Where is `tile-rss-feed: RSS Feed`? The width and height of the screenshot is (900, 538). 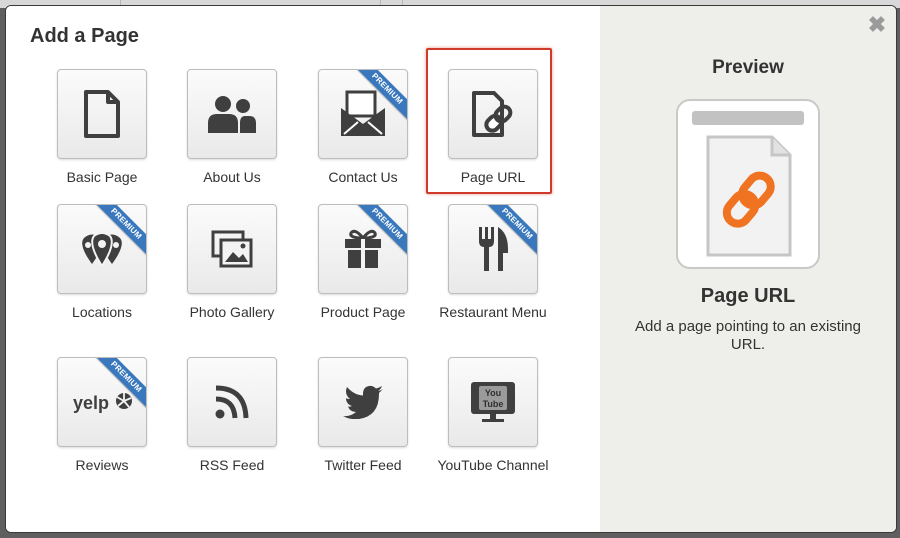 tile-rss-feed: RSS Feed is located at coordinates (232, 415).